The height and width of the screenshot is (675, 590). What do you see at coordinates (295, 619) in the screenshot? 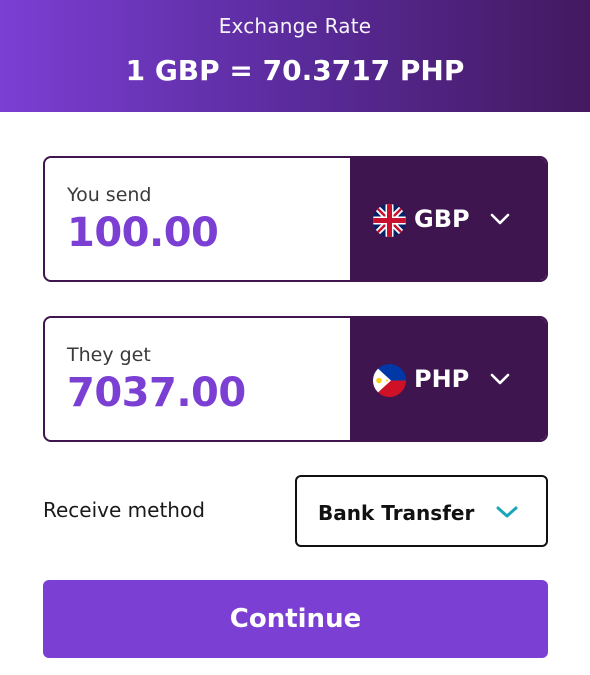
I see `continue-button: Continue` at bounding box center [295, 619].